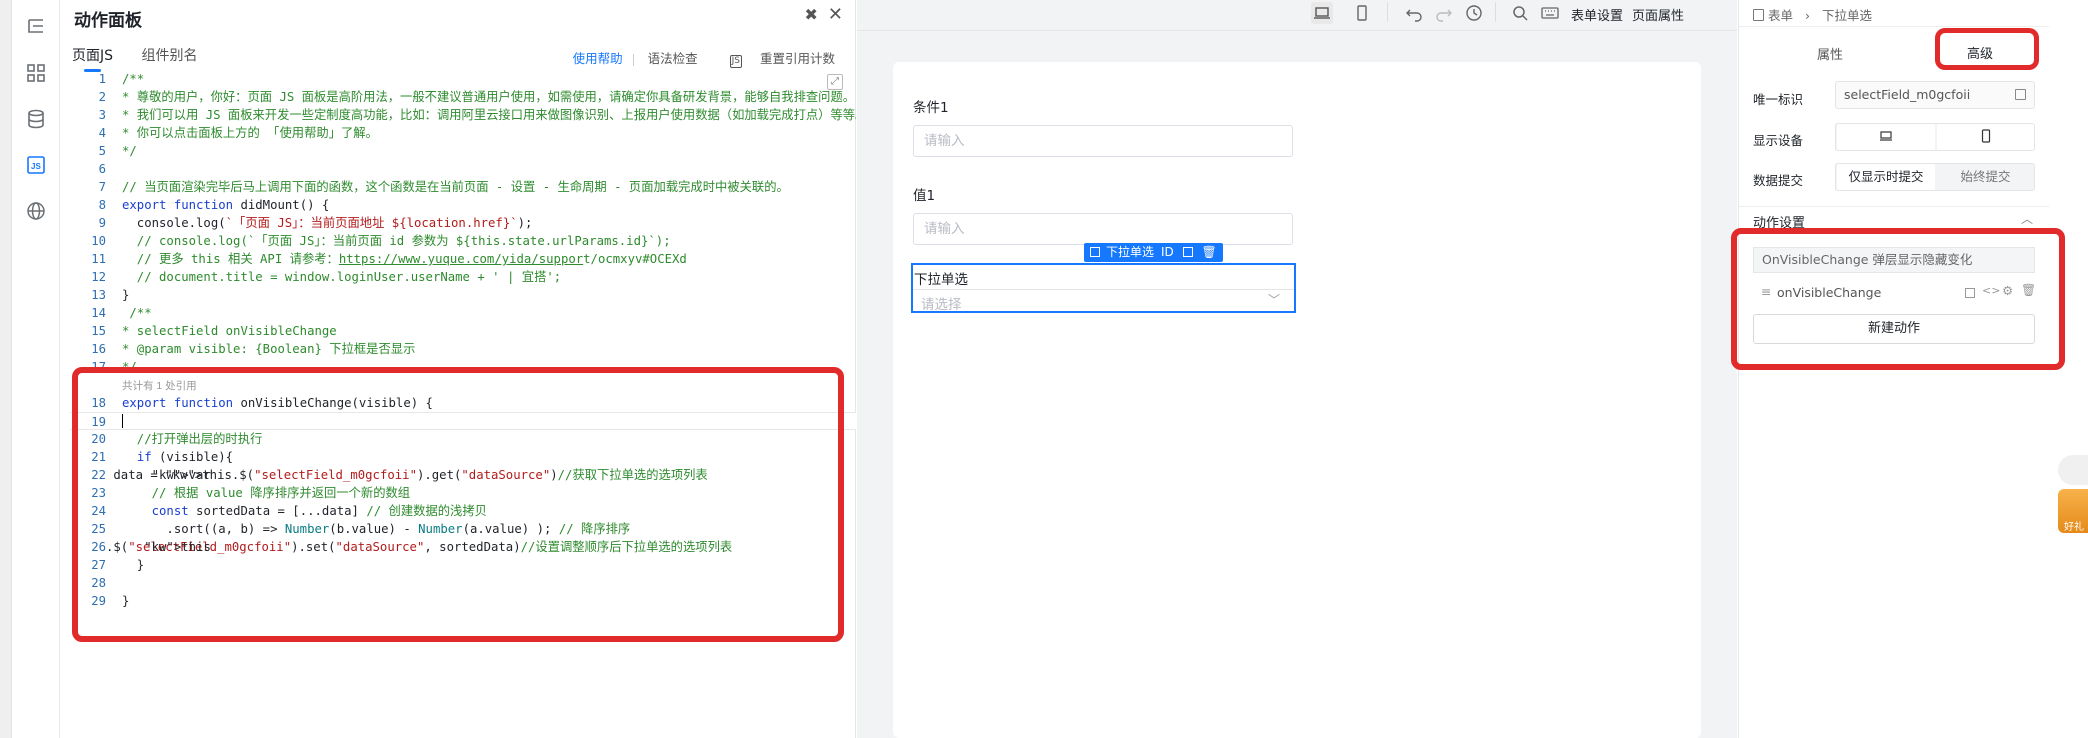 This screenshot has width=2088, height=738. Describe the element at coordinates (36, 27) in the screenshot. I see `outline-tree-icon` at that location.